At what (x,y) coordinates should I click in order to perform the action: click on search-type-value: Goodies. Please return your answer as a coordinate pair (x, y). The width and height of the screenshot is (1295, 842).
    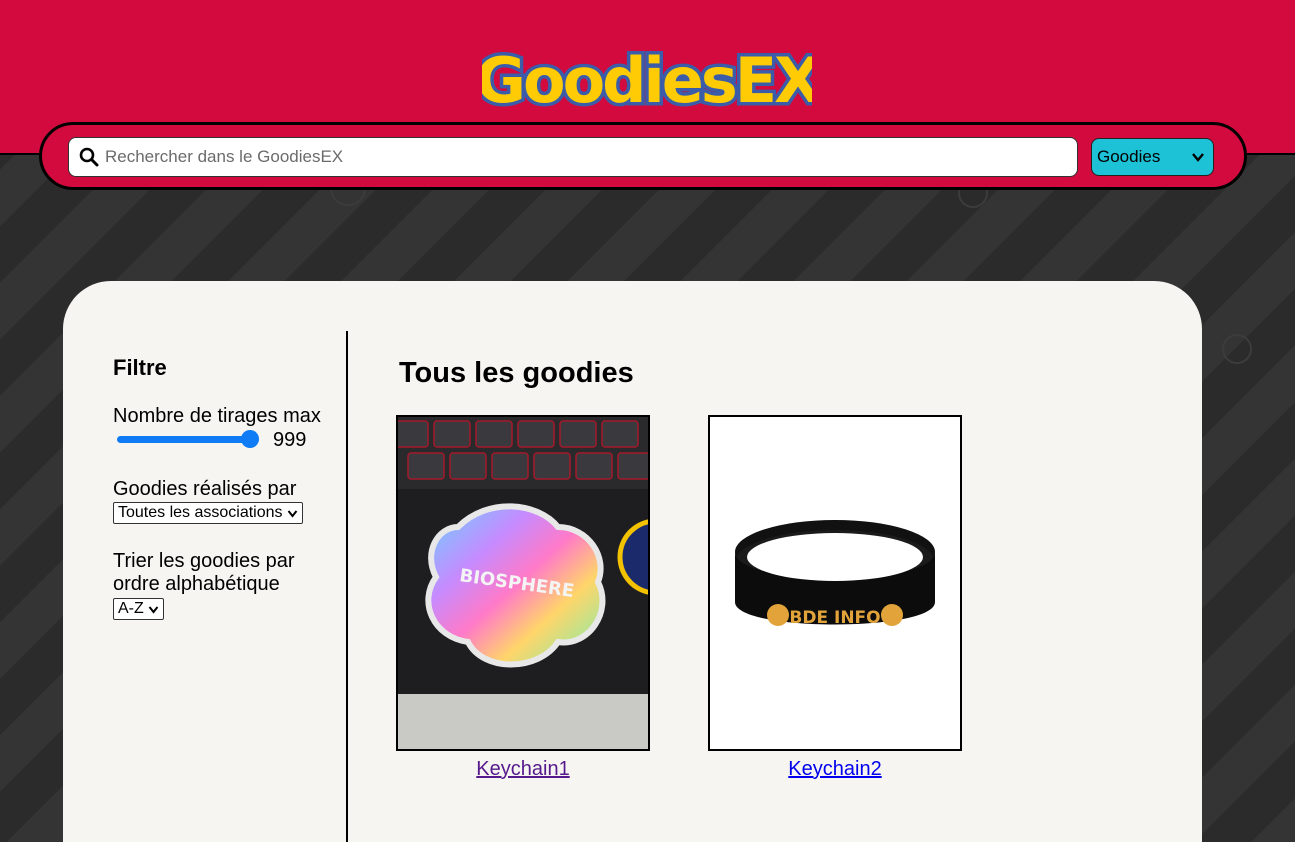
    Looking at the image, I should click on (1129, 156).